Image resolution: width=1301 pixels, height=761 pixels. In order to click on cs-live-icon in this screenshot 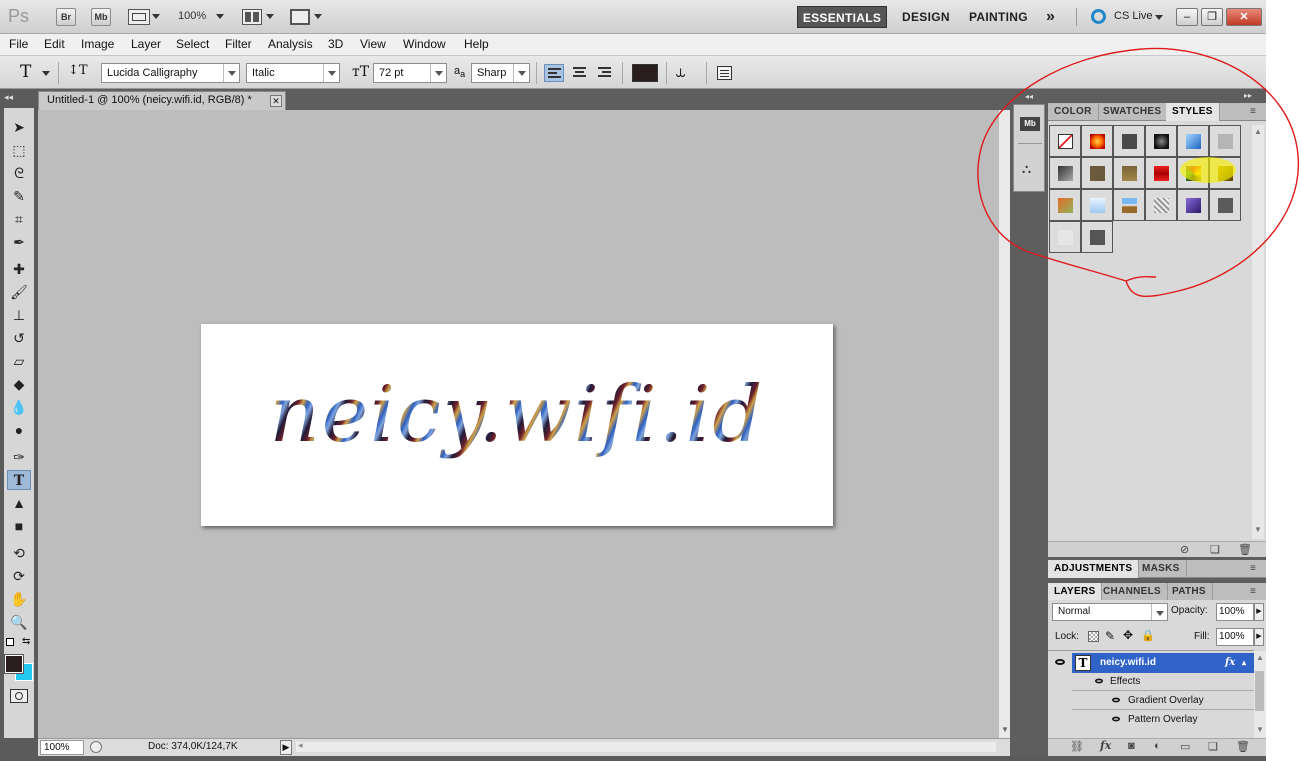, I will do `click(1098, 16)`.